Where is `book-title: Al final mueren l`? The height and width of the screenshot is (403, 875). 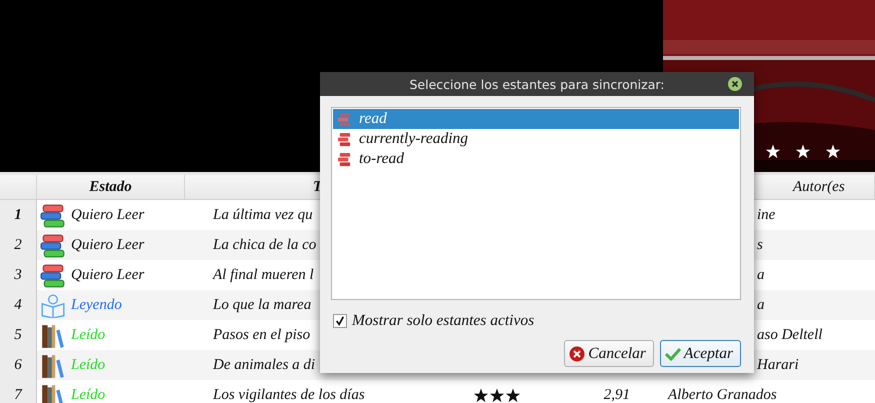 book-title: Al final mueren l is located at coordinates (263, 275).